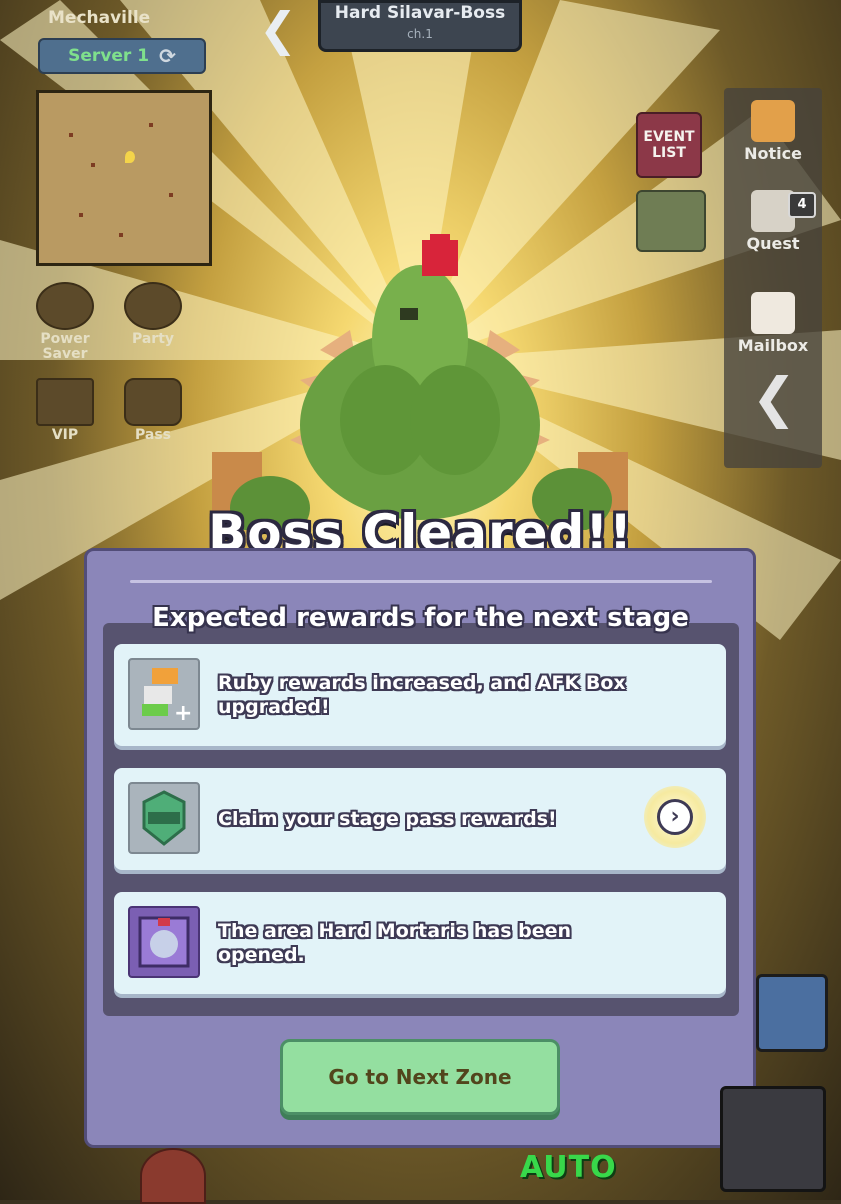 This screenshot has height=1204, width=841. Describe the element at coordinates (164, 818) in the screenshot. I see `stage-pass-icon` at that location.